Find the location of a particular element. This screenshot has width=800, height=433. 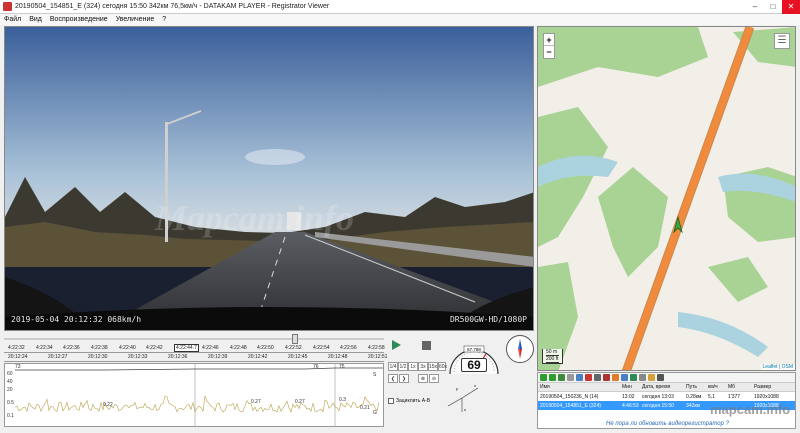

save-icon is located at coordinates (597, 377).